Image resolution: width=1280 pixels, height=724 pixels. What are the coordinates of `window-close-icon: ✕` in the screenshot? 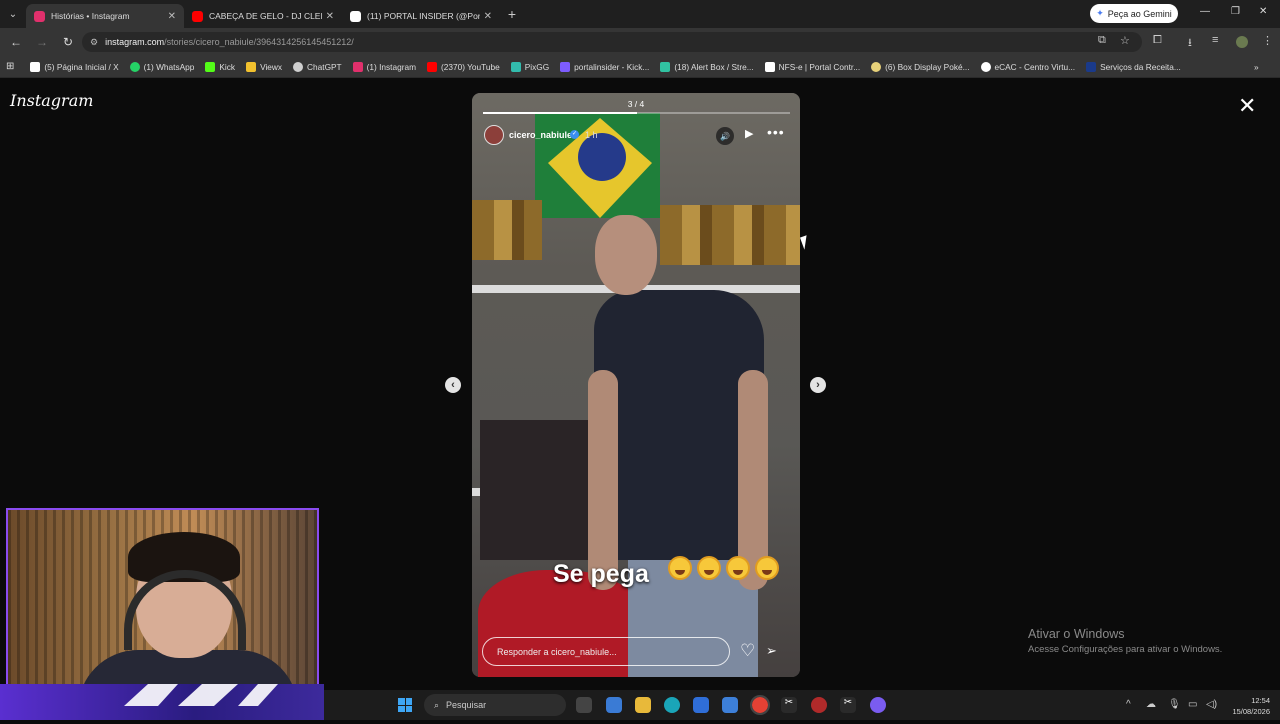 It's located at (1263, 11).